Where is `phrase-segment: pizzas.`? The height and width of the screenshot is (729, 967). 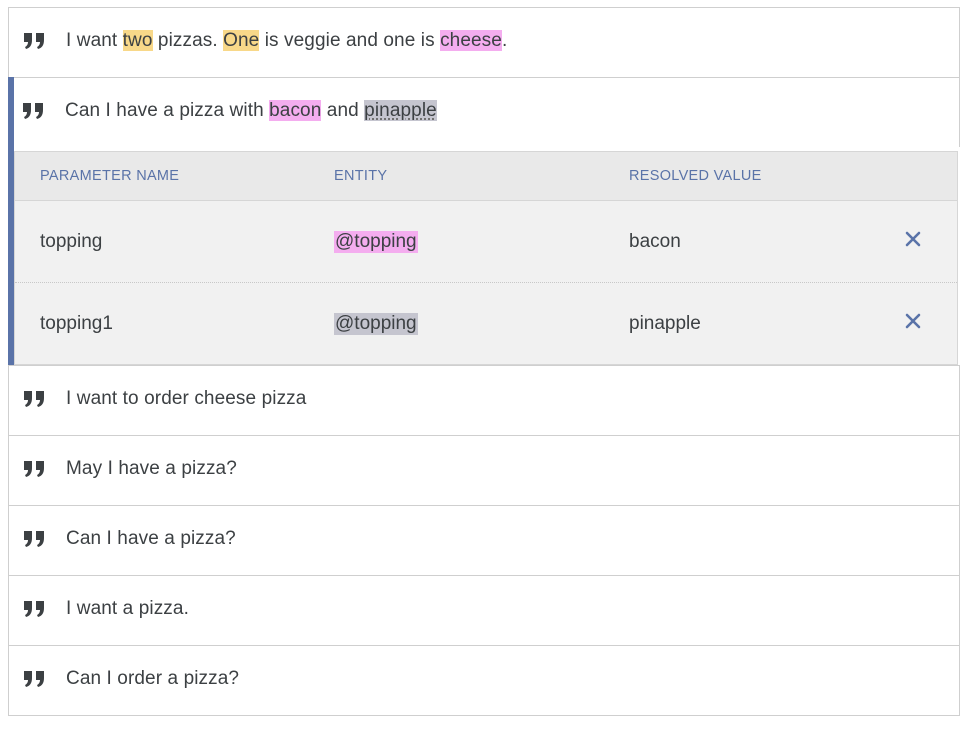
phrase-segment: pizzas. is located at coordinates (188, 40).